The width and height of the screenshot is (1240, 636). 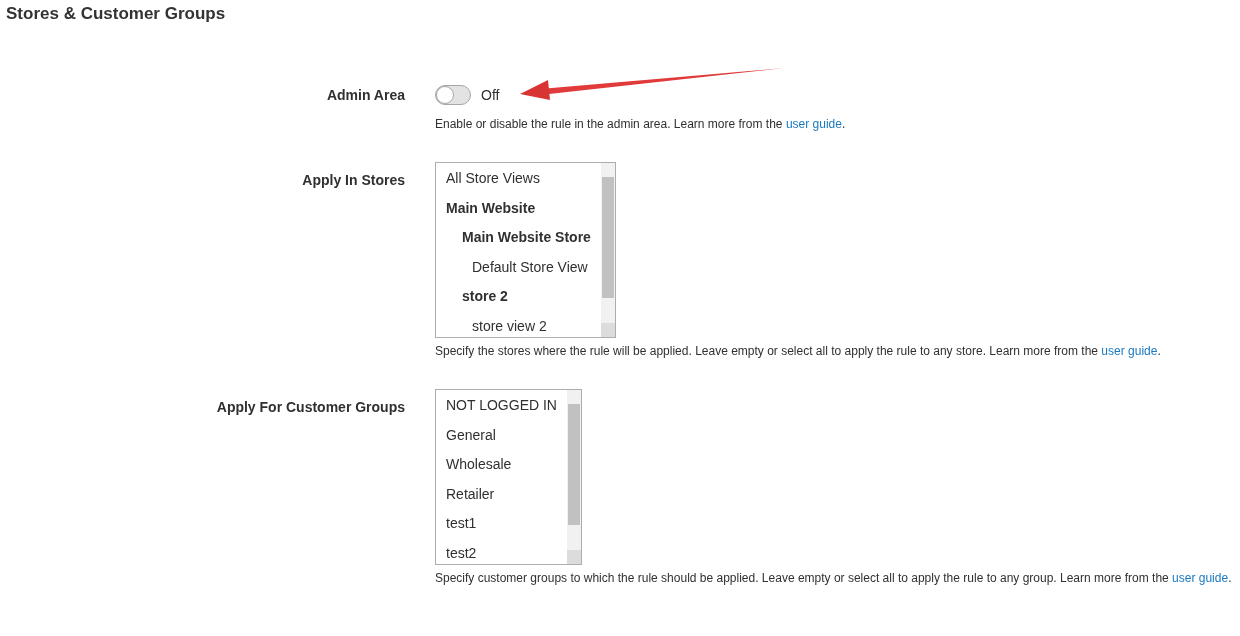 What do you see at coordinates (813, 124) in the screenshot?
I see `user-guide-link: user guide` at bounding box center [813, 124].